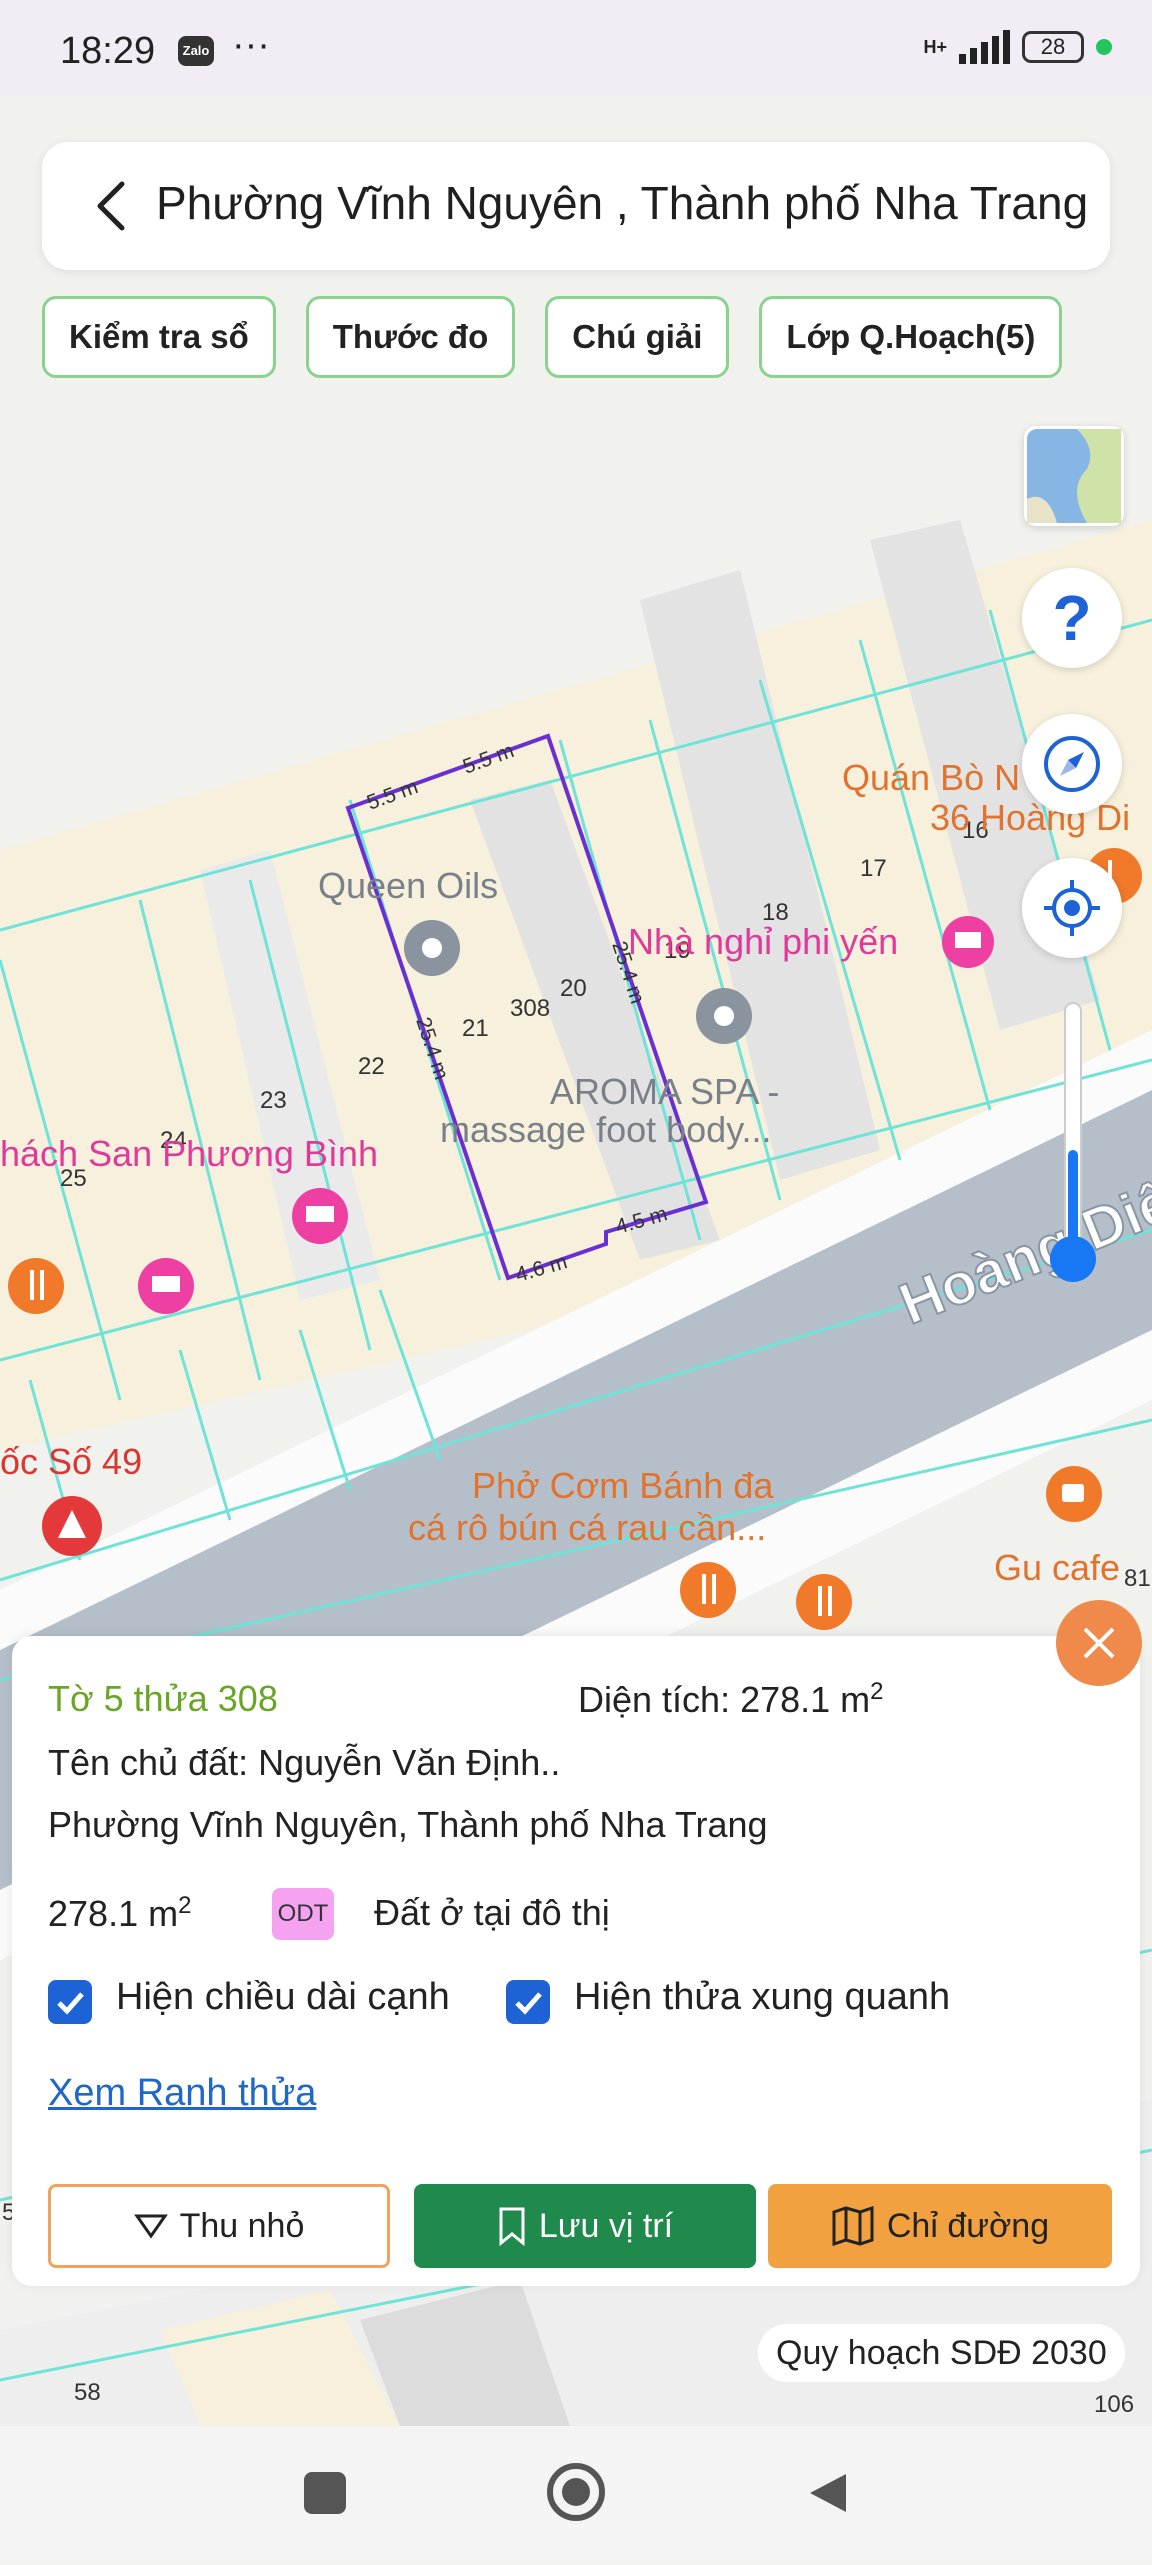 Image resolution: width=1152 pixels, height=2565 pixels. What do you see at coordinates (87, 2392) in the screenshot?
I see `parcel-number: 58` at bounding box center [87, 2392].